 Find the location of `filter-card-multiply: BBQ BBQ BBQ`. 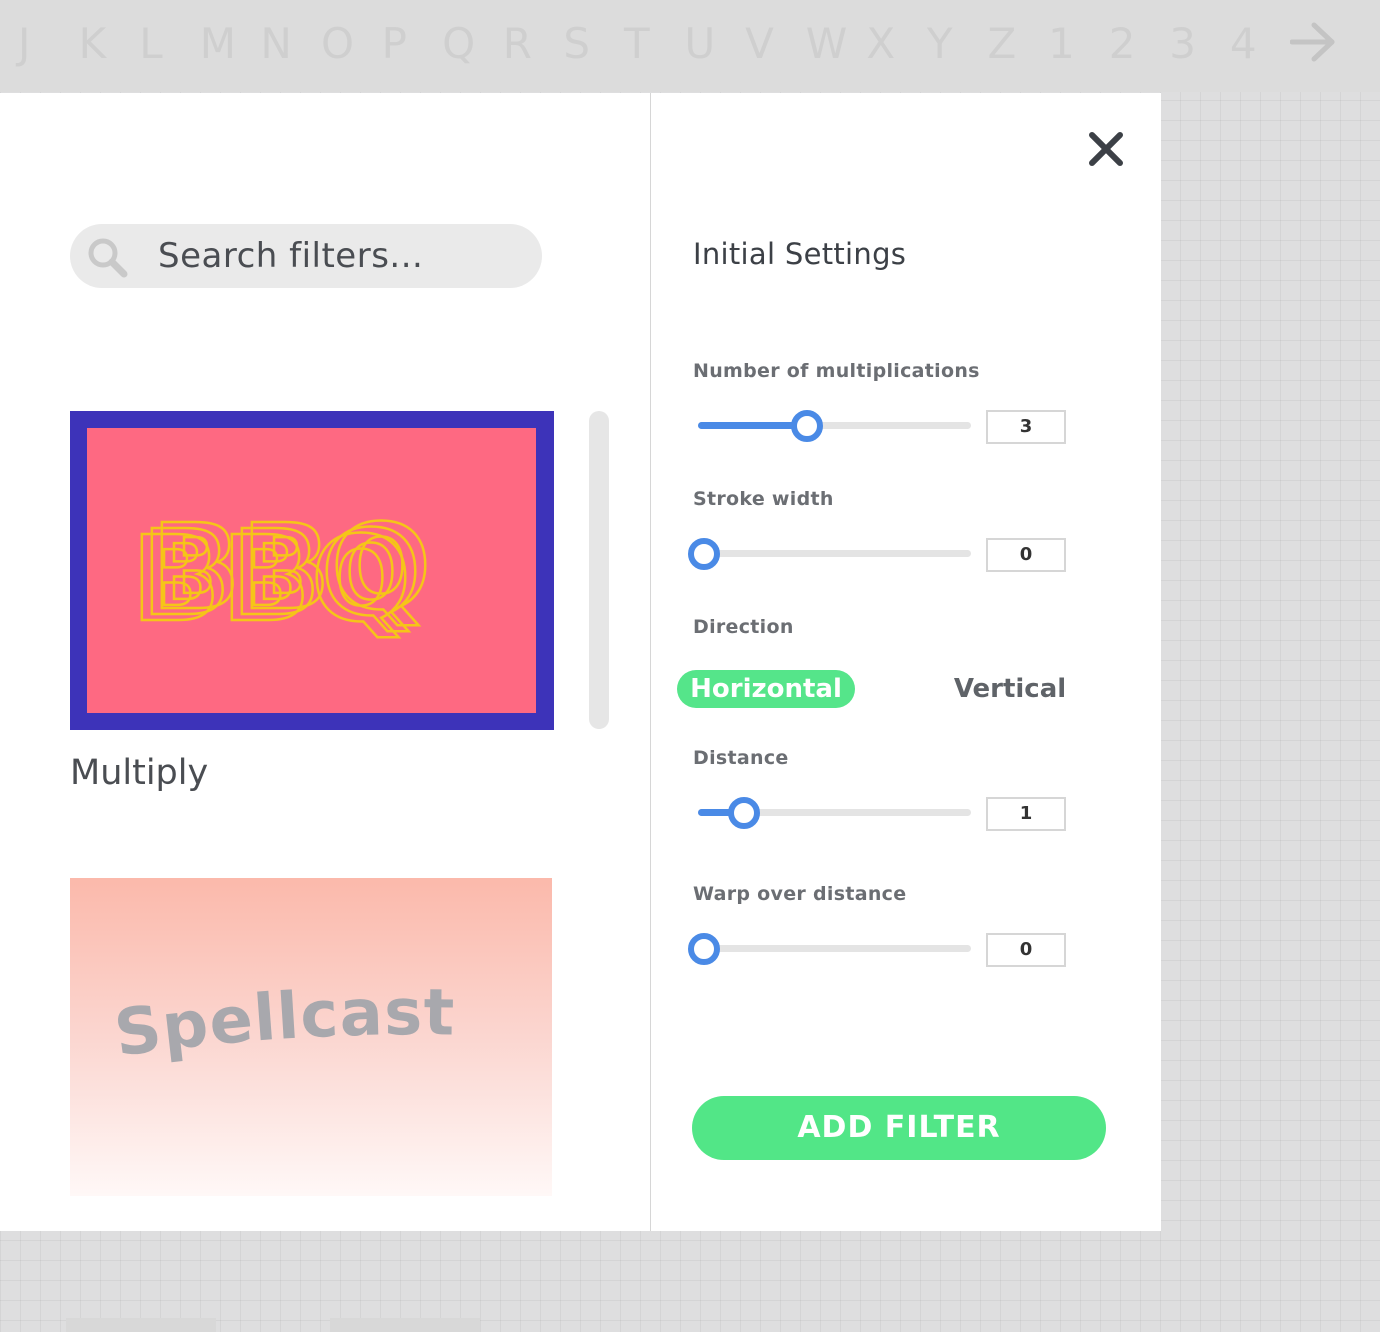

filter-card-multiply: BBQ BBQ BBQ is located at coordinates (312, 570).